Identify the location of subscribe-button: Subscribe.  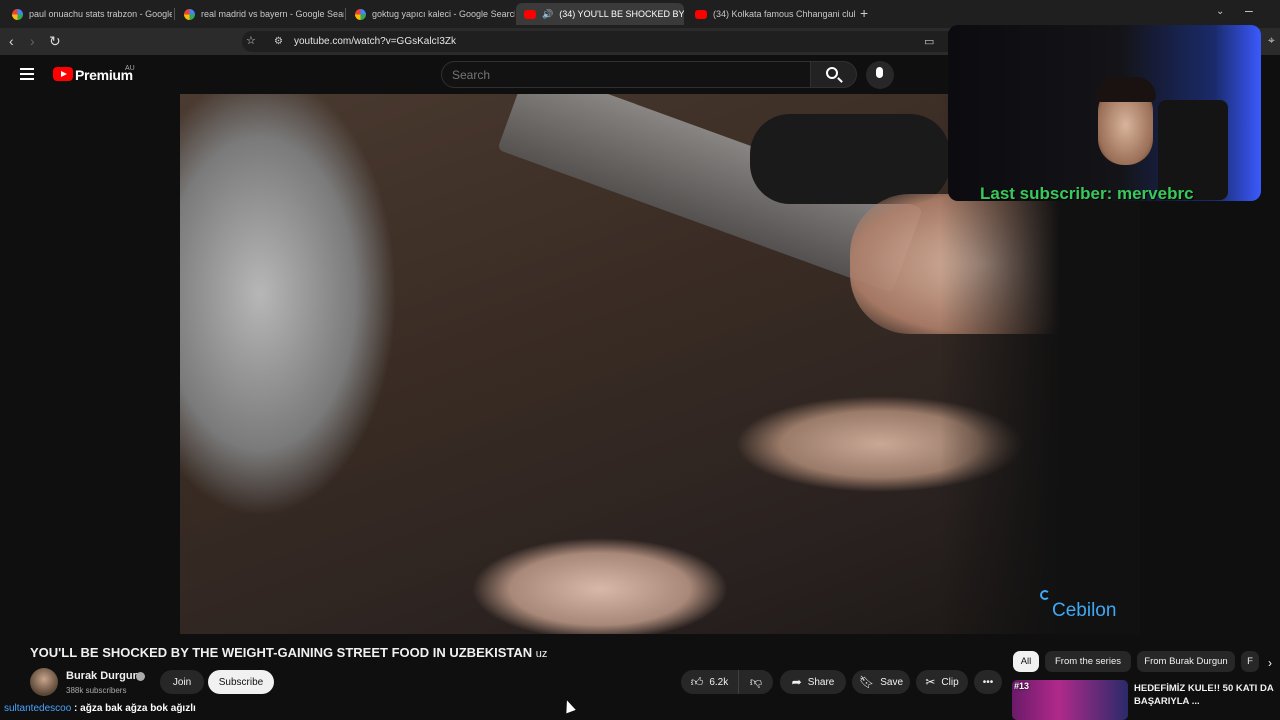
(241, 682).